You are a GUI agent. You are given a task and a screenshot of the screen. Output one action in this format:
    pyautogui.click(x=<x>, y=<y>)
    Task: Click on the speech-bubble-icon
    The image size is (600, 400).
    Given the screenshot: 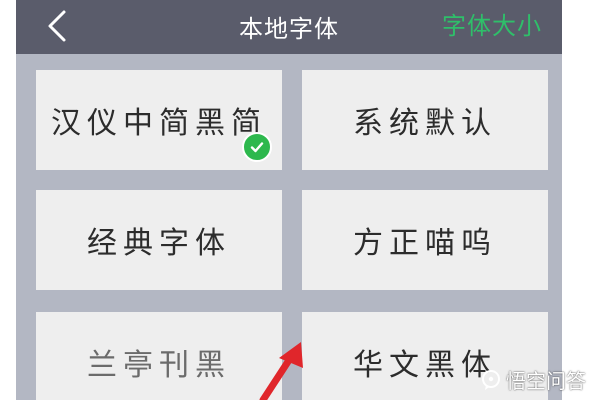 What is the action you would take?
    pyautogui.click(x=491, y=379)
    